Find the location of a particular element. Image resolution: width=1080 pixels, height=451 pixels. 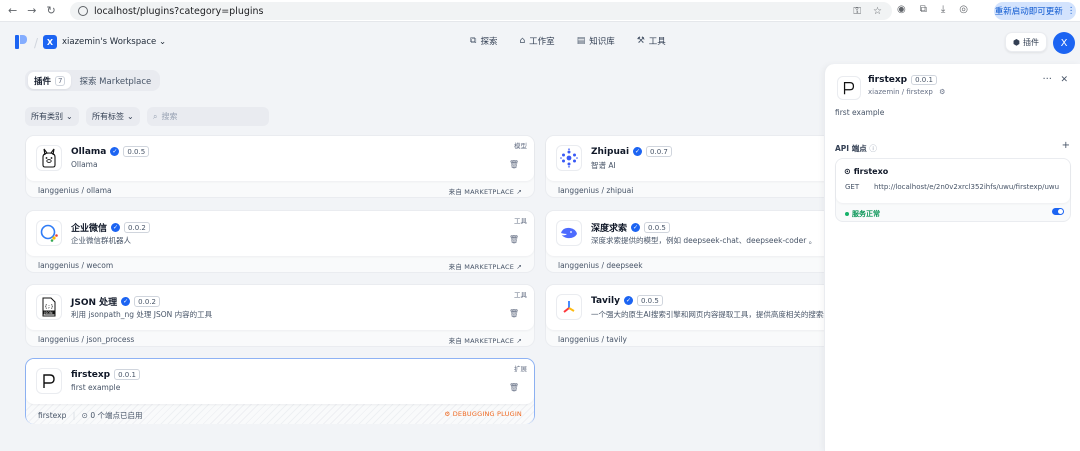

extension-icon: ◉ is located at coordinates (901, 9).